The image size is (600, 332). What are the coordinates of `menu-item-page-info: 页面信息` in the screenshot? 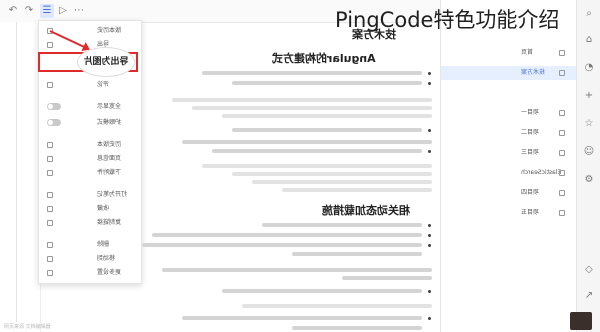 It's located at (90, 159).